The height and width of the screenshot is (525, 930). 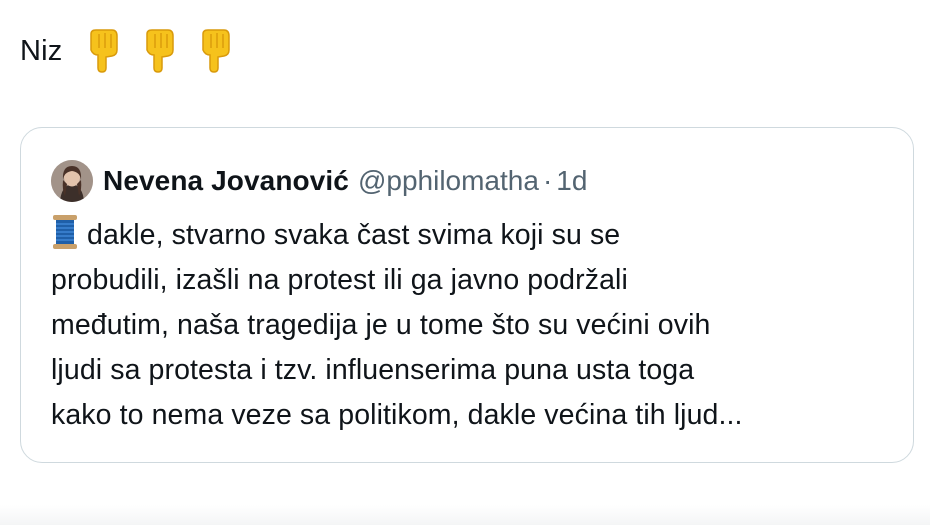 I want to click on quoted-tweet-header: Nevena Jovanović @pphilomatha · 1d, so click(x=319, y=181).